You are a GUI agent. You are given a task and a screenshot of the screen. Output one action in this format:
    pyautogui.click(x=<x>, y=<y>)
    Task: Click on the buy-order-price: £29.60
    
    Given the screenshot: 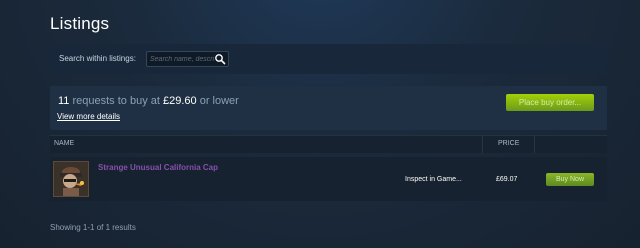 What is the action you would take?
    pyautogui.click(x=179, y=101)
    